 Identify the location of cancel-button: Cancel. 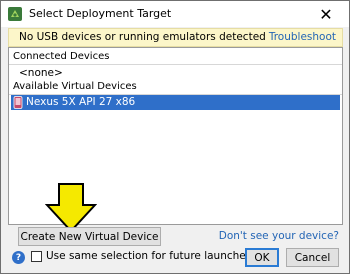
(312, 257).